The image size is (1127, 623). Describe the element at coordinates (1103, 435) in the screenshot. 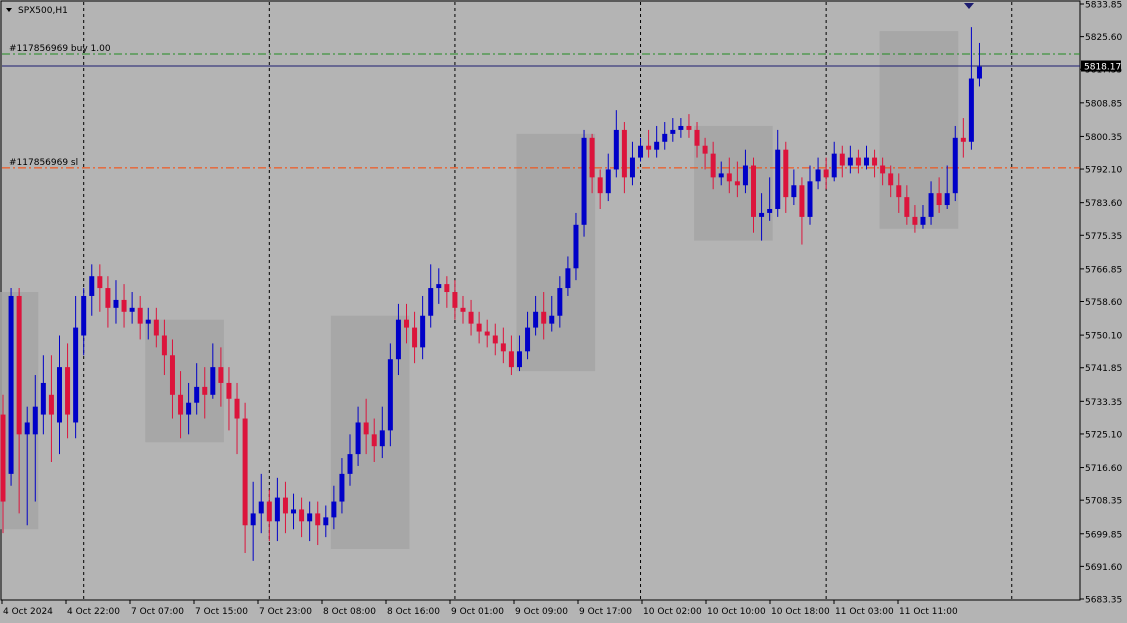

I see `price-tick-label: 5725.10` at that location.